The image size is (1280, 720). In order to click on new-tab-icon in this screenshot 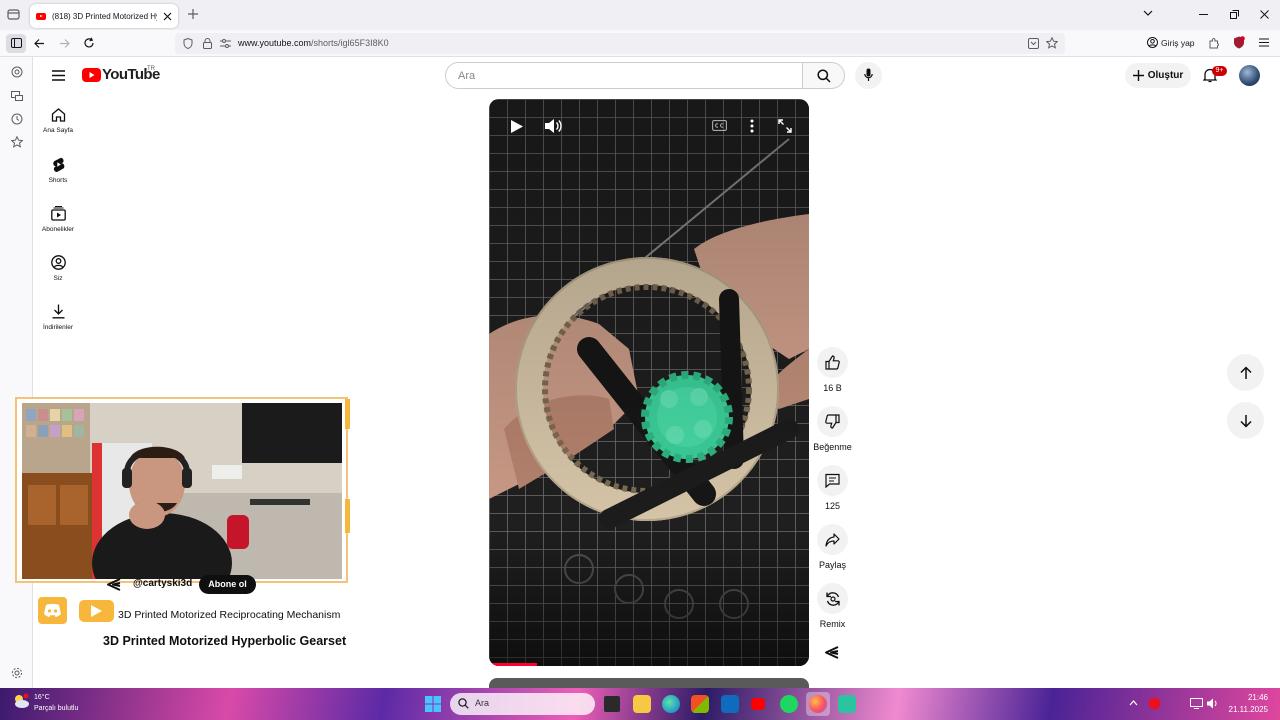, I will do `click(193, 14)`.